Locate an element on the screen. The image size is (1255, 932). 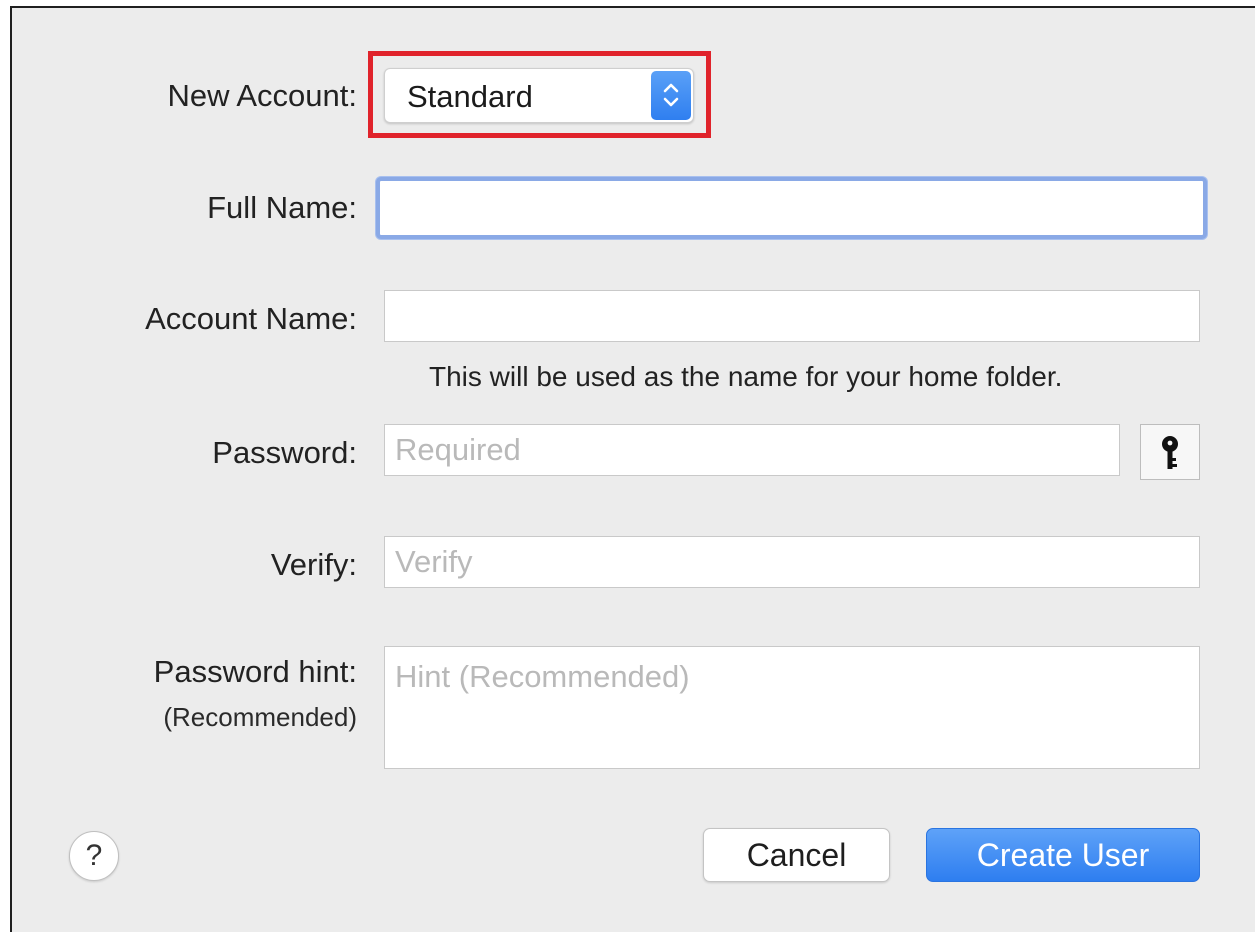
password-hint-sublabel: (Recommended) is located at coordinates (260, 717).